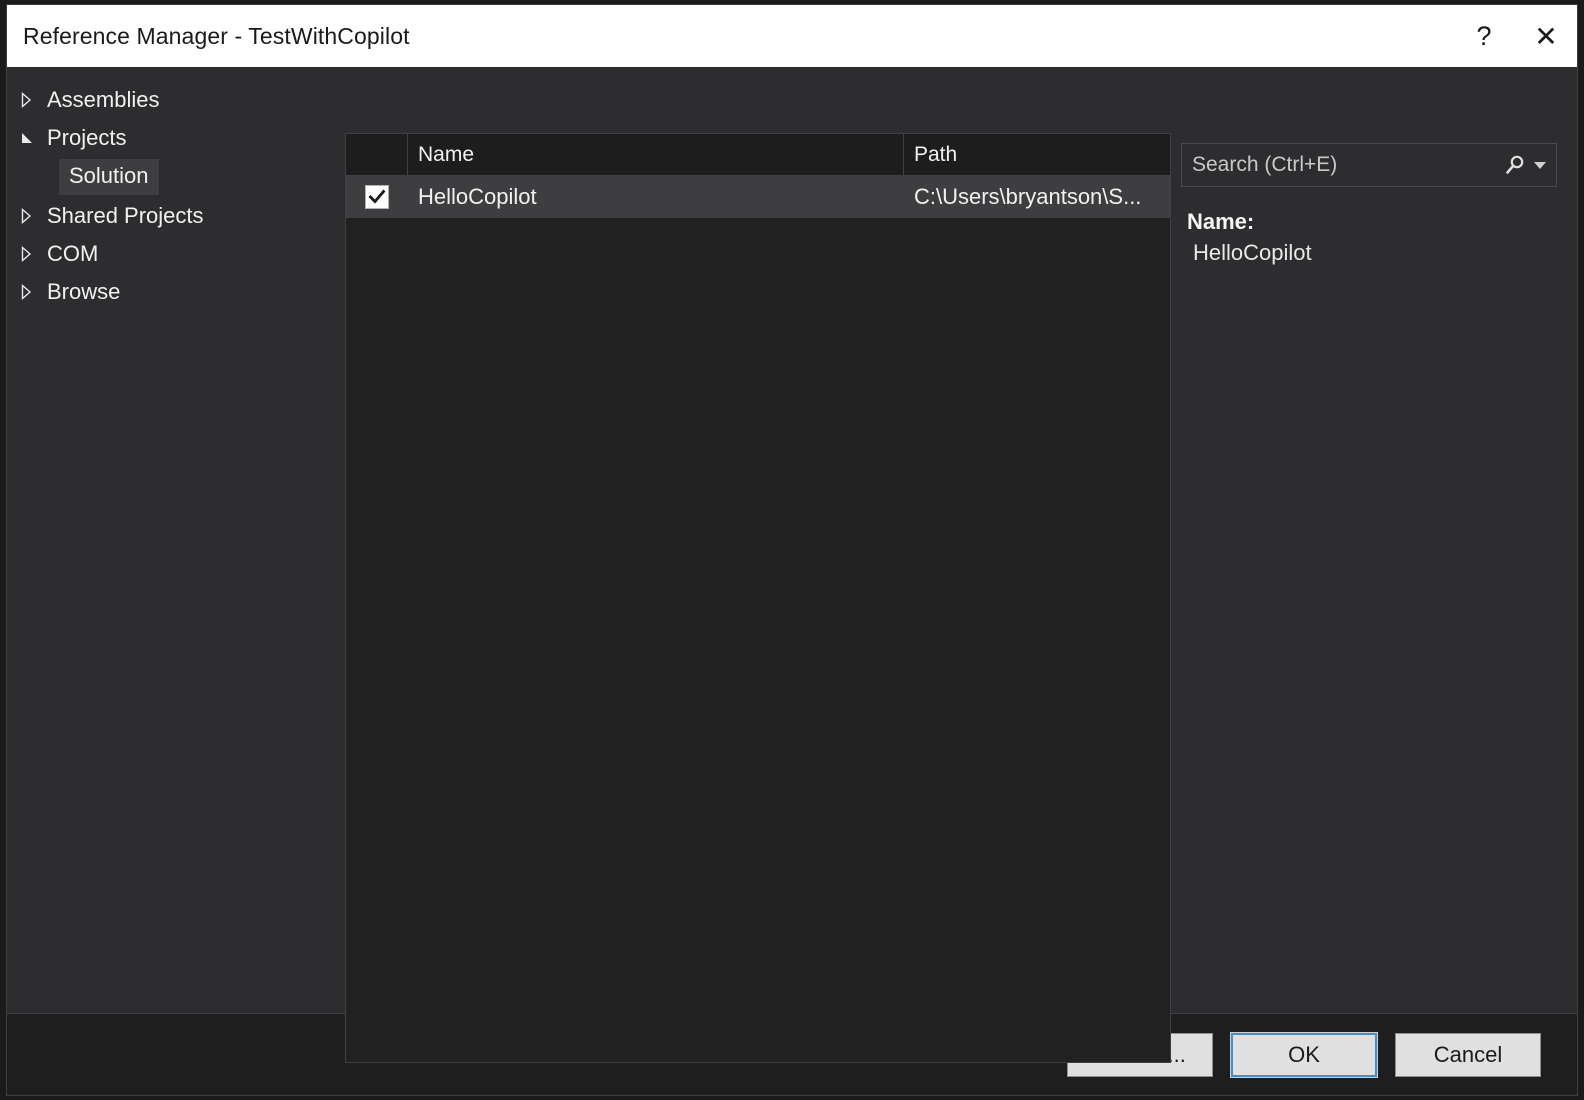 The width and height of the screenshot is (1584, 1100). I want to click on window-title: Reference Manager - TestWithCopilot, so click(216, 35).